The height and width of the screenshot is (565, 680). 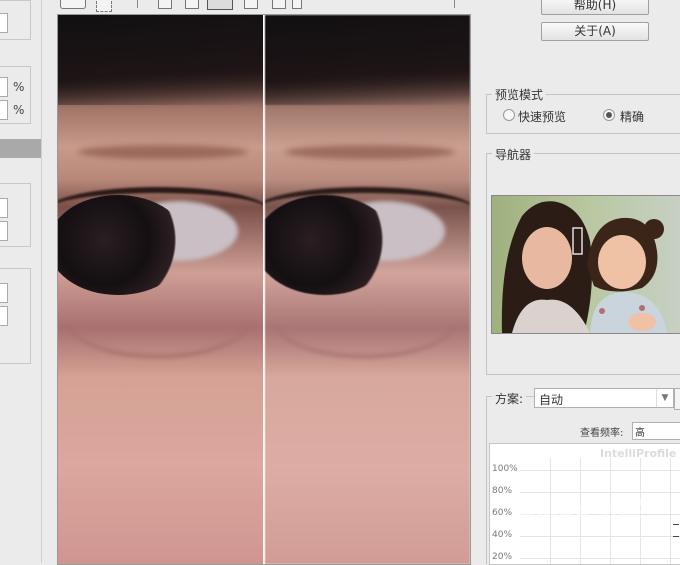 I want to click on graph-brand-watermark: IntelliProfile, so click(x=638, y=453).